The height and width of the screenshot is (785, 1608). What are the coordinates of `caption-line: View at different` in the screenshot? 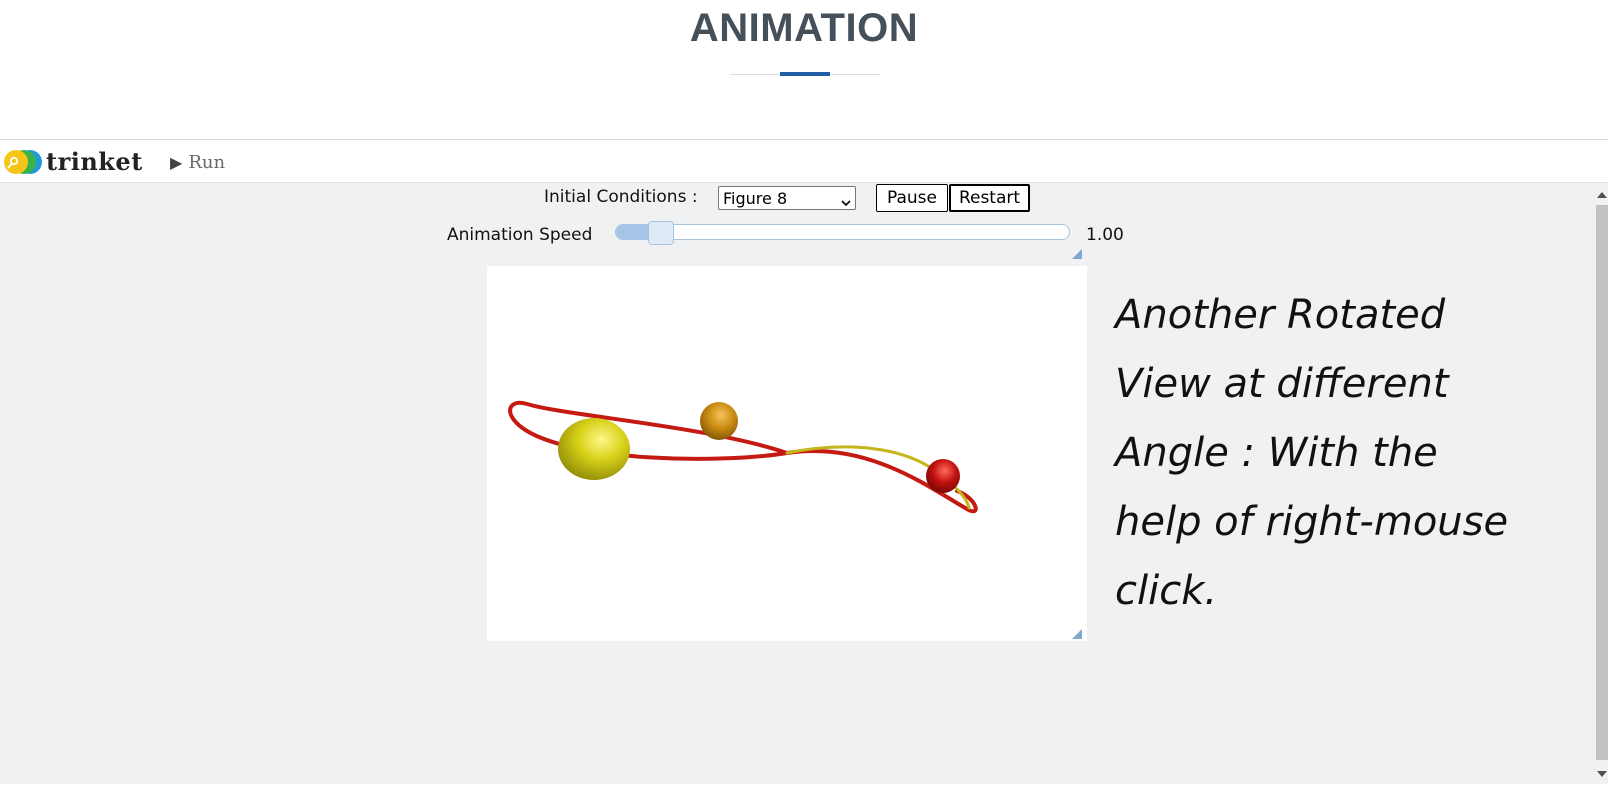 It's located at (1282, 384).